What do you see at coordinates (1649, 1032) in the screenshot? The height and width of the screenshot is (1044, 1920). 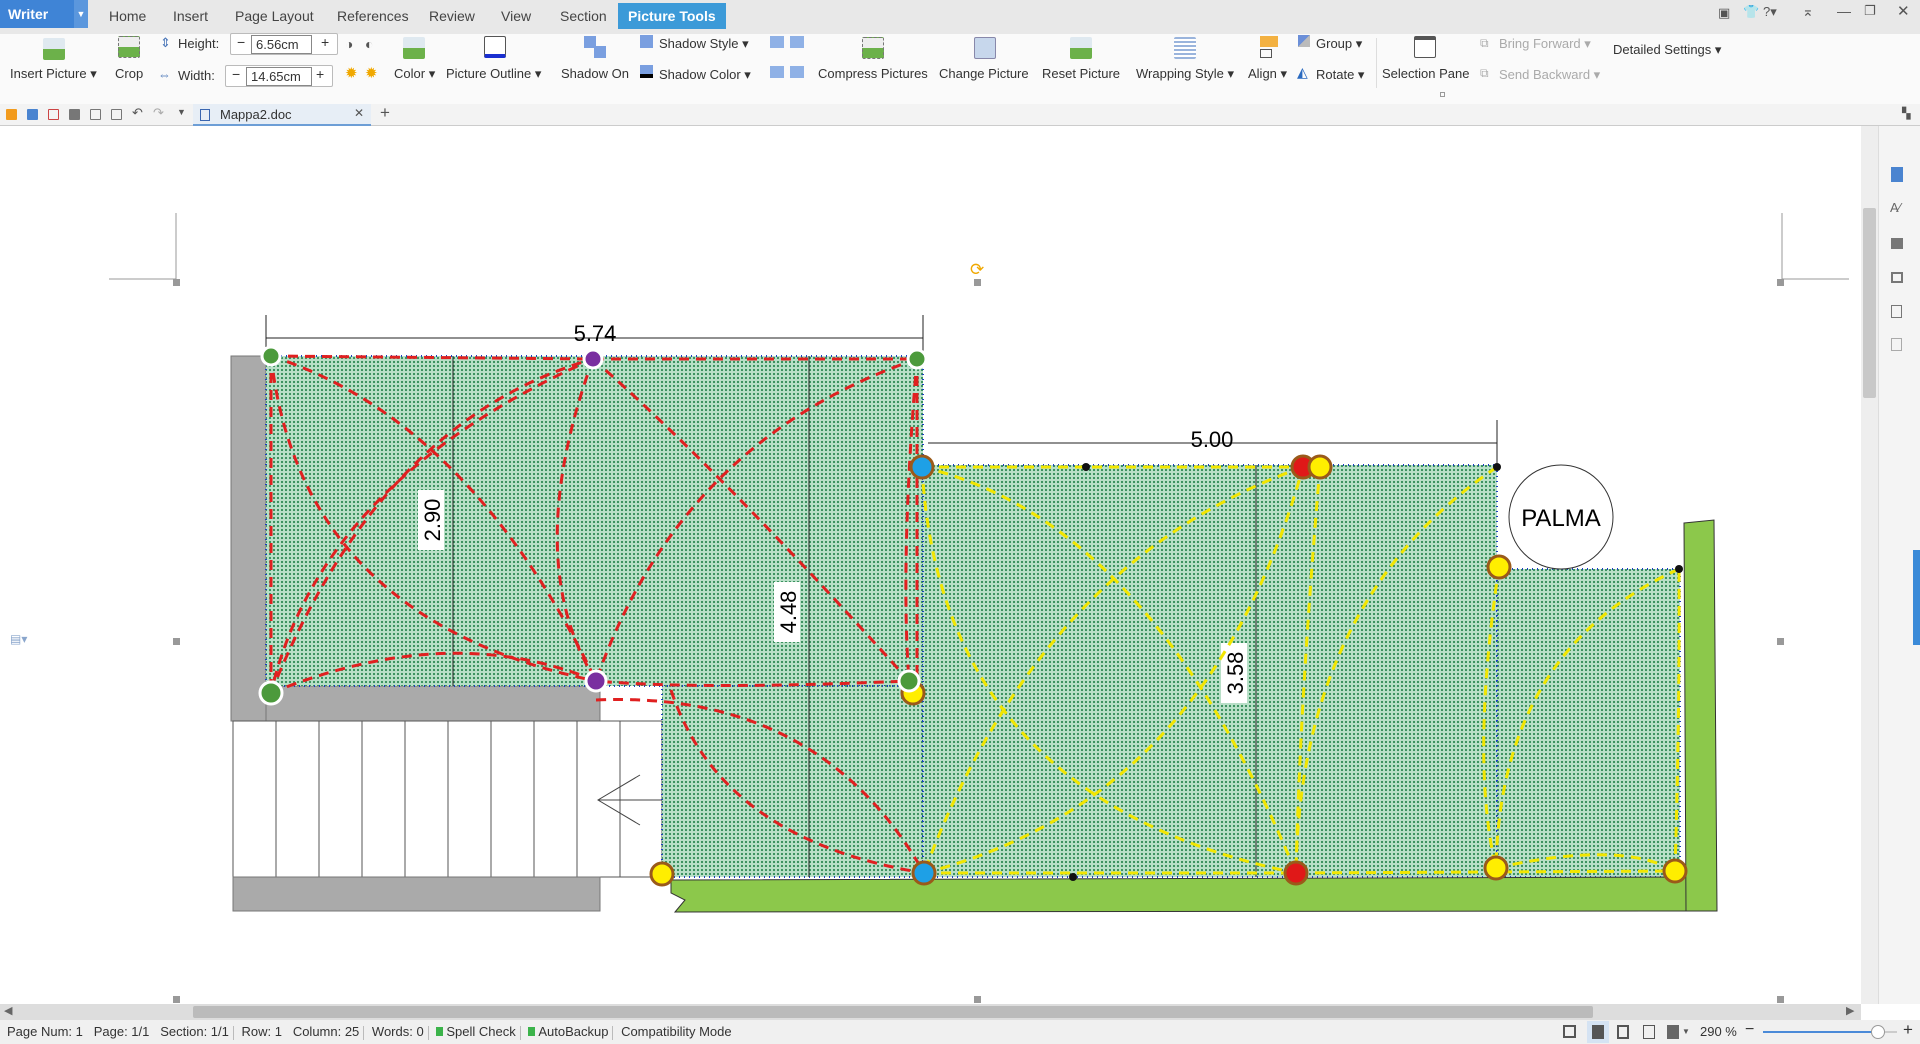 I see `web-view-icon` at bounding box center [1649, 1032].